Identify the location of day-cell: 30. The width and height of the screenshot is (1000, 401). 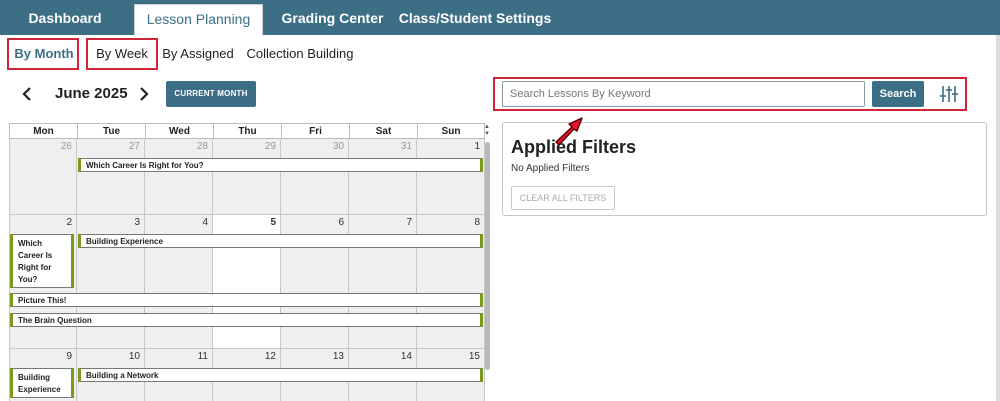
(315, 177).